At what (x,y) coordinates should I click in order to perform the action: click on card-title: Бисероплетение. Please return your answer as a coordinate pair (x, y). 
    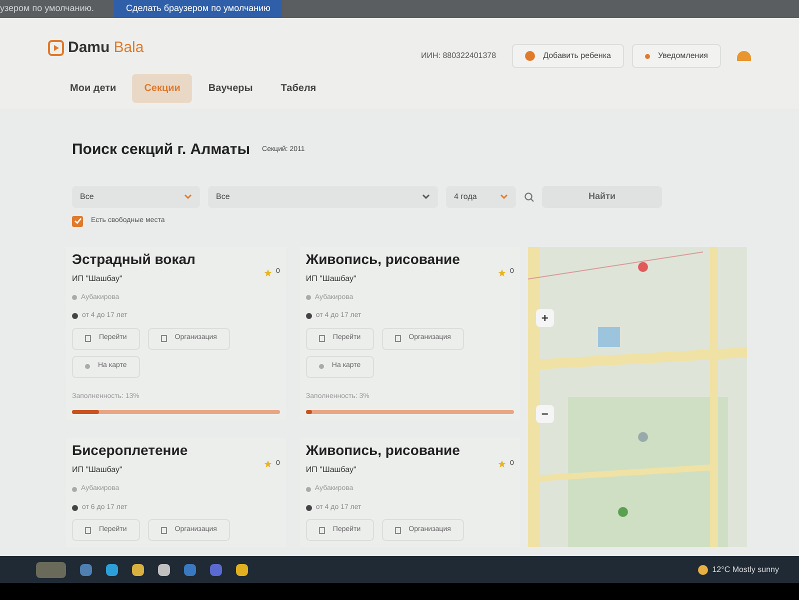
    Looking at the image, I should click on (130, 450).